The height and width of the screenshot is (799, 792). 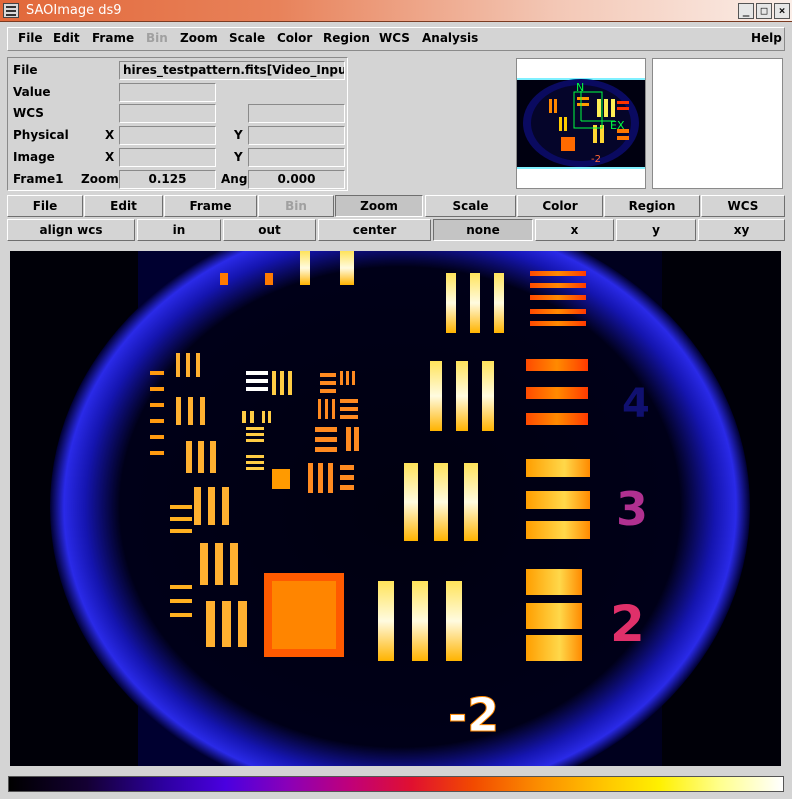 I want to click on image-y-field, so click(x=296, y=157).